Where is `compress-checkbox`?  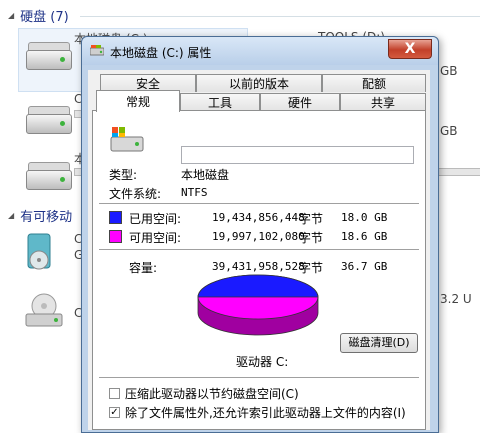 compress-checkbox is located at coordinates (114, 393).